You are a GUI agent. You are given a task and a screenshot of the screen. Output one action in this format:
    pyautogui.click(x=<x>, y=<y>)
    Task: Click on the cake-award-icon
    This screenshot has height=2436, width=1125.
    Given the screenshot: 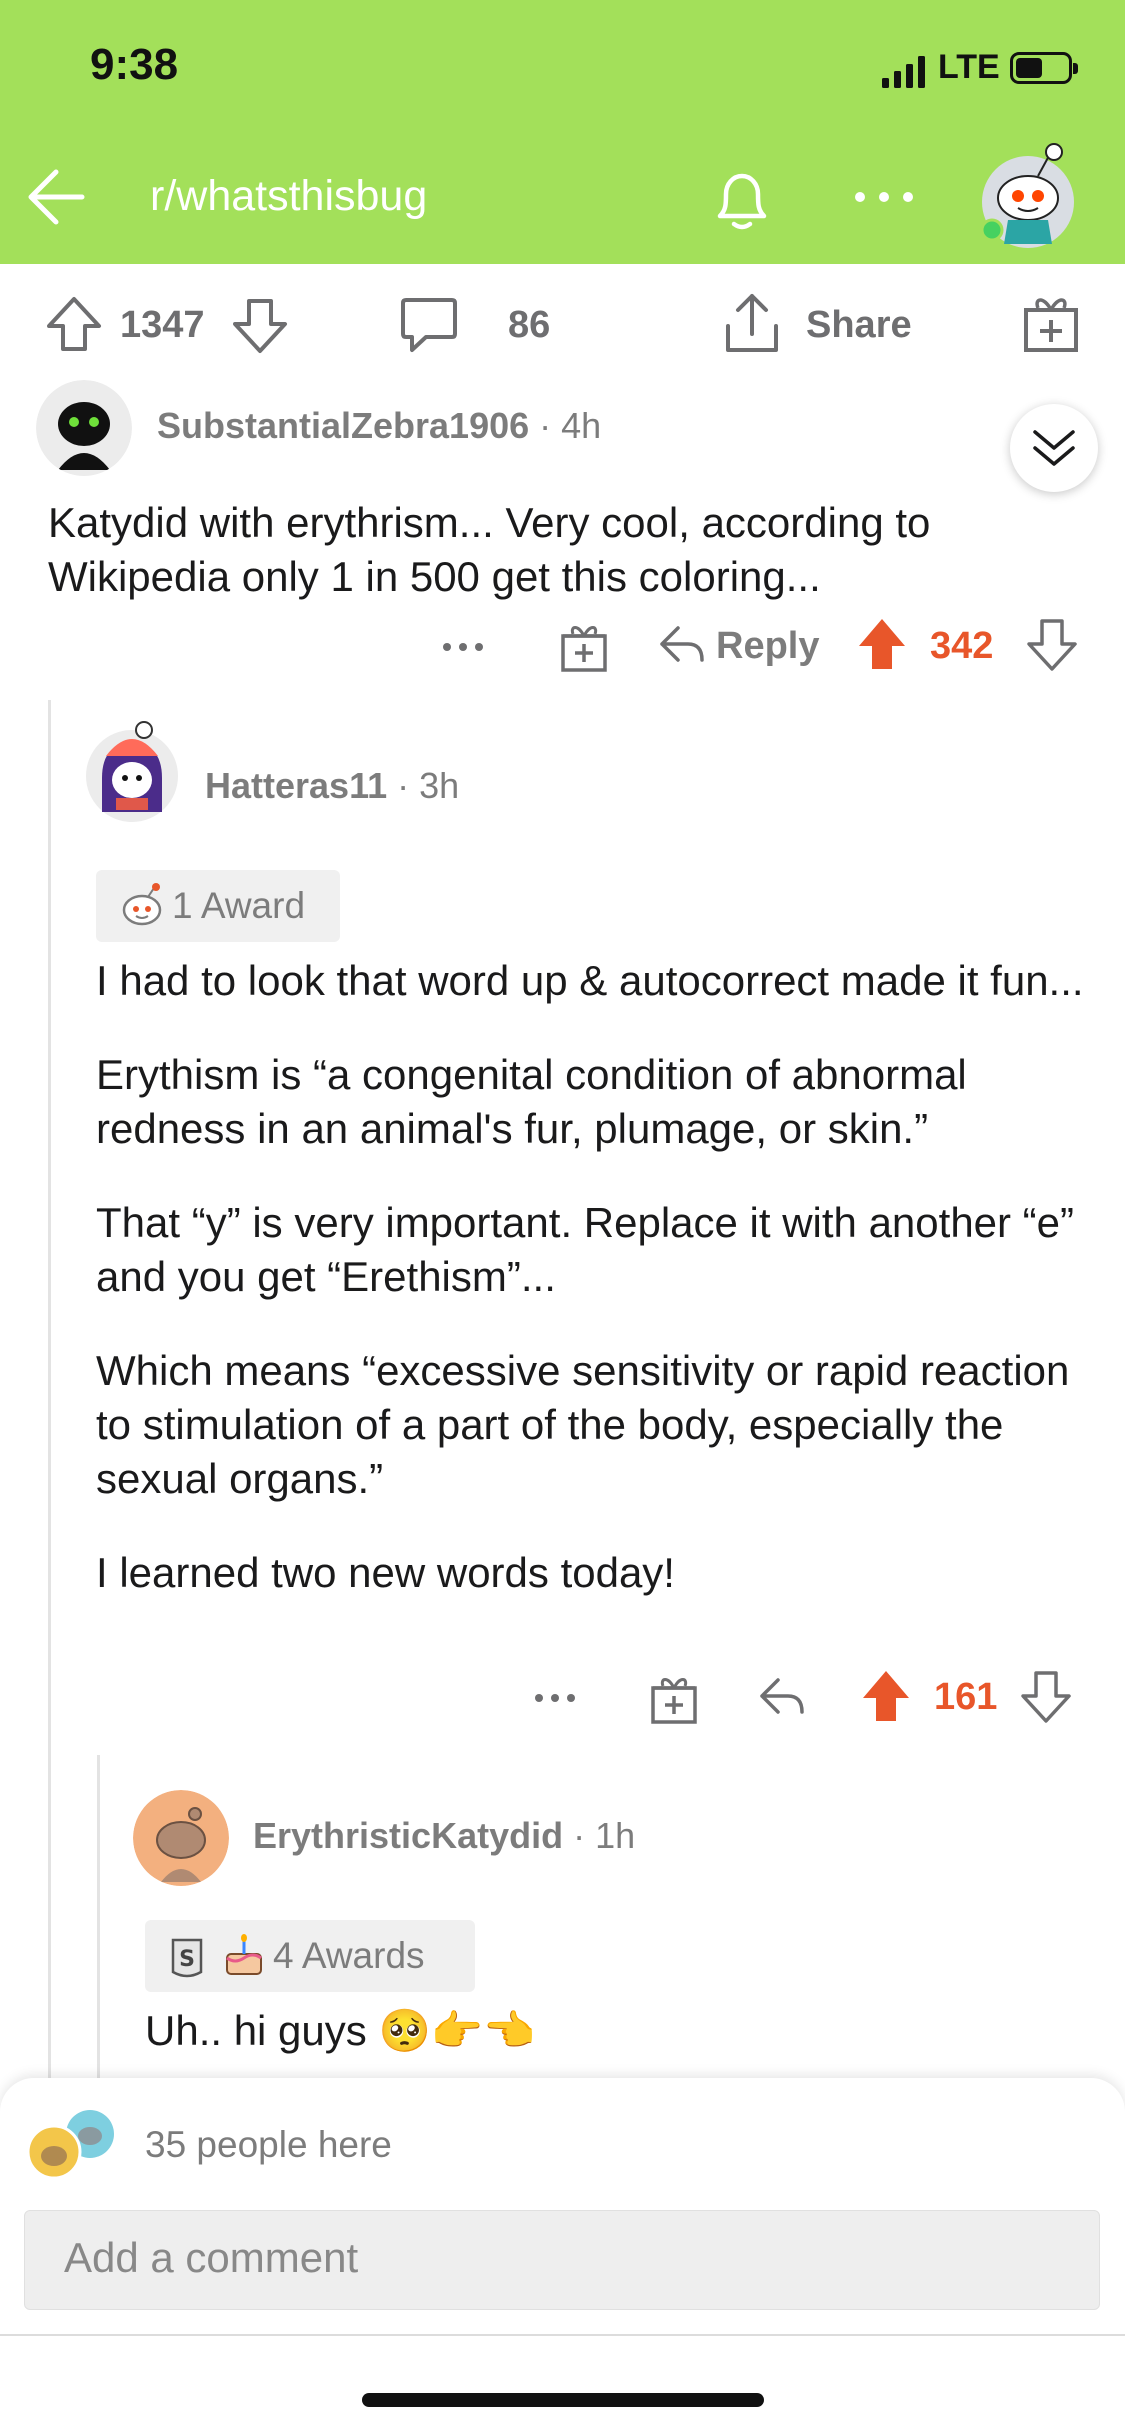 What is the action you would take?
    pyautogui.click(x=244, y=1954)
    